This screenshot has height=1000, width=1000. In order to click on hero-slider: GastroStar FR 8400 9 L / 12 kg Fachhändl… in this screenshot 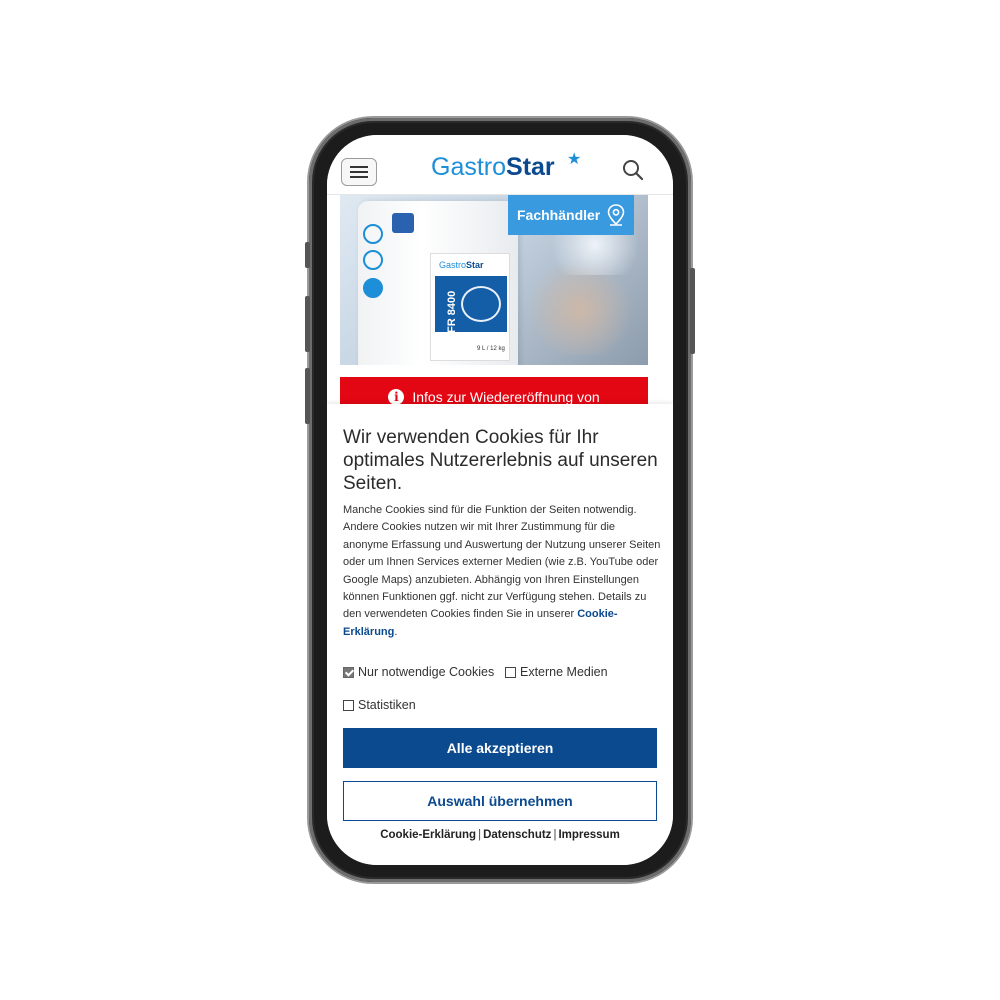, I will do `click(494, 280)`.